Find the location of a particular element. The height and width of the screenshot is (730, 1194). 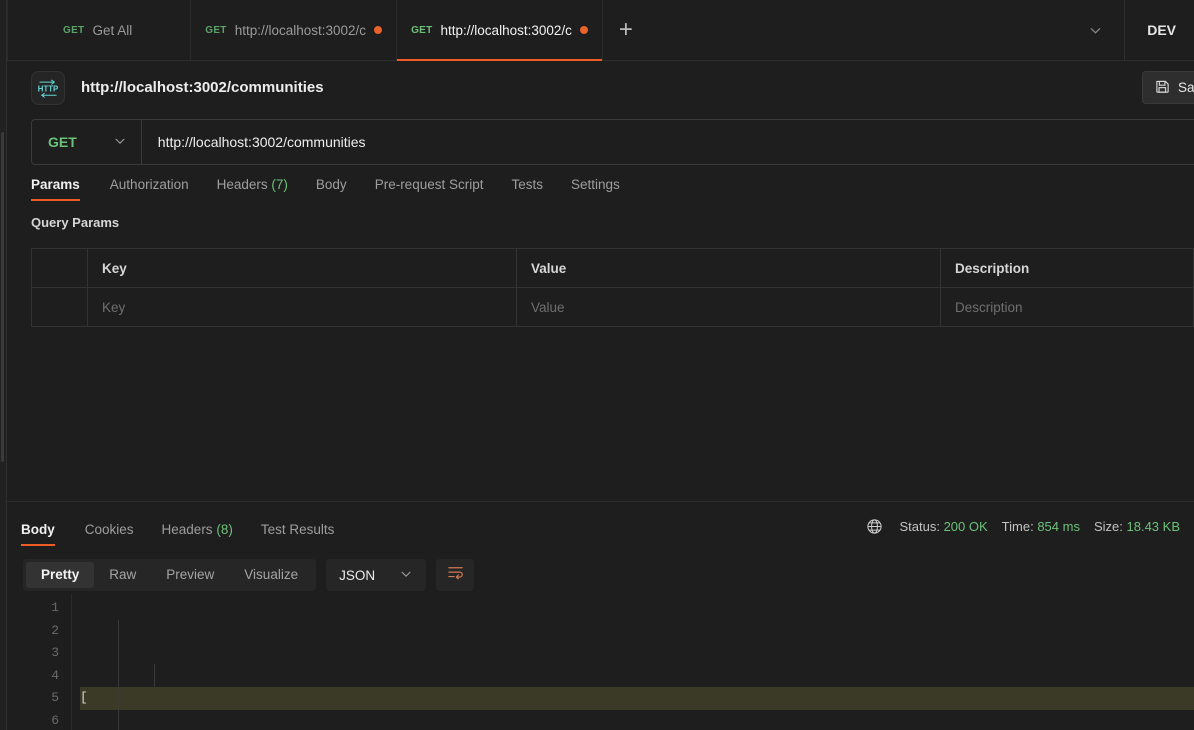

response-format-selector: JSON is located at coordinates (376, 575).